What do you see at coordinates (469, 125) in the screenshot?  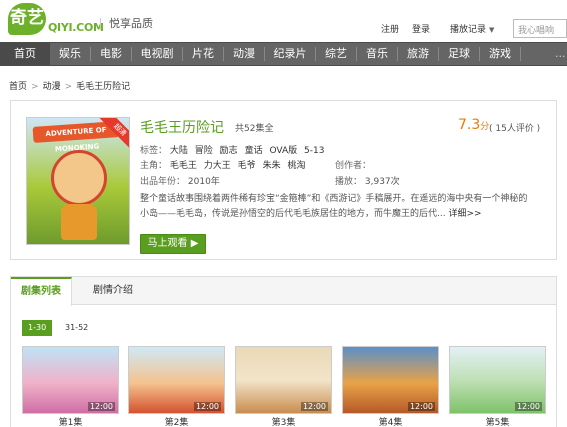 I see `score-value: 7.3` at bounding box center [469, 125].